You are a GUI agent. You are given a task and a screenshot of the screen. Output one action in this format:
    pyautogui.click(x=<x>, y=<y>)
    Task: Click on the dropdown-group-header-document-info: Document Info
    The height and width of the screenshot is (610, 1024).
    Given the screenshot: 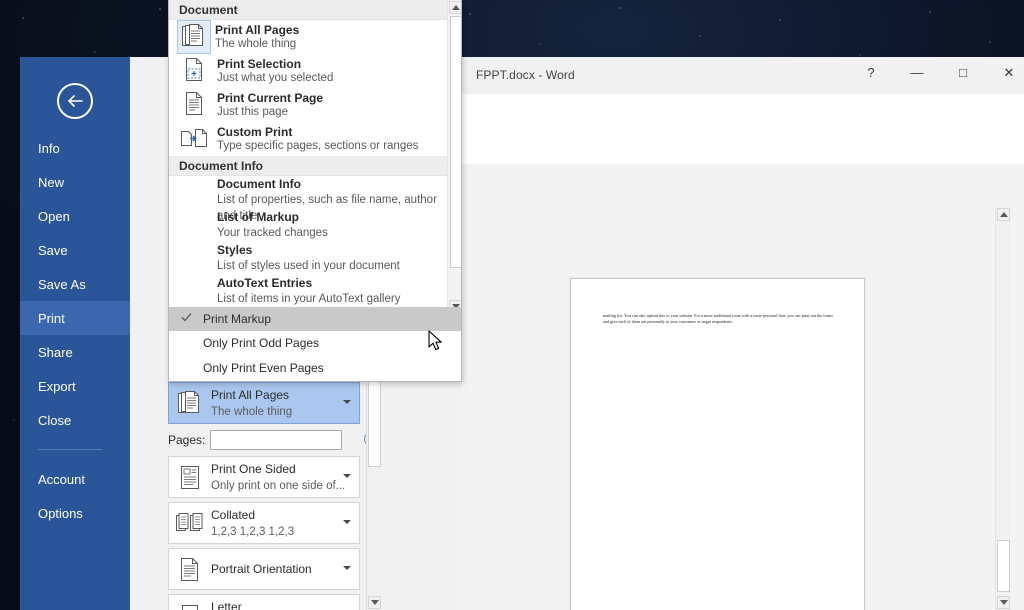 What is the action you would take?
    pyautogui.click(x=308, y=166)
    